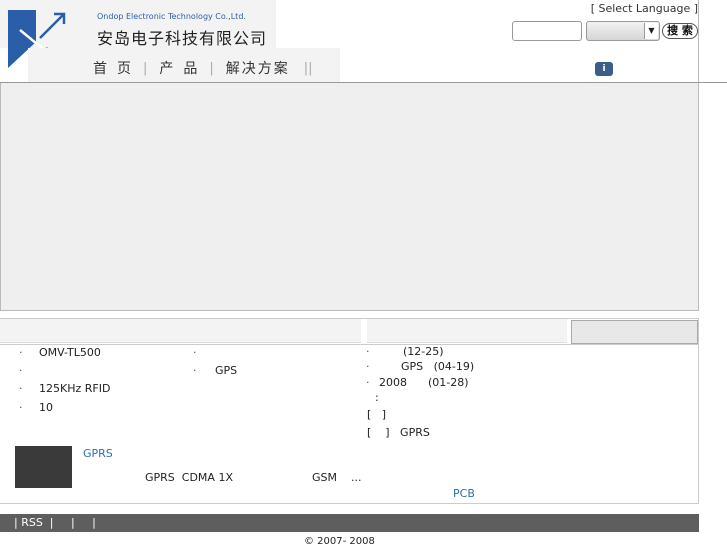 The width and height of the screenshot is (727, 545). Describe the element at coordinates (651, 31) in the screenshot. I see `chevron-down-icon: ▼` at that location.